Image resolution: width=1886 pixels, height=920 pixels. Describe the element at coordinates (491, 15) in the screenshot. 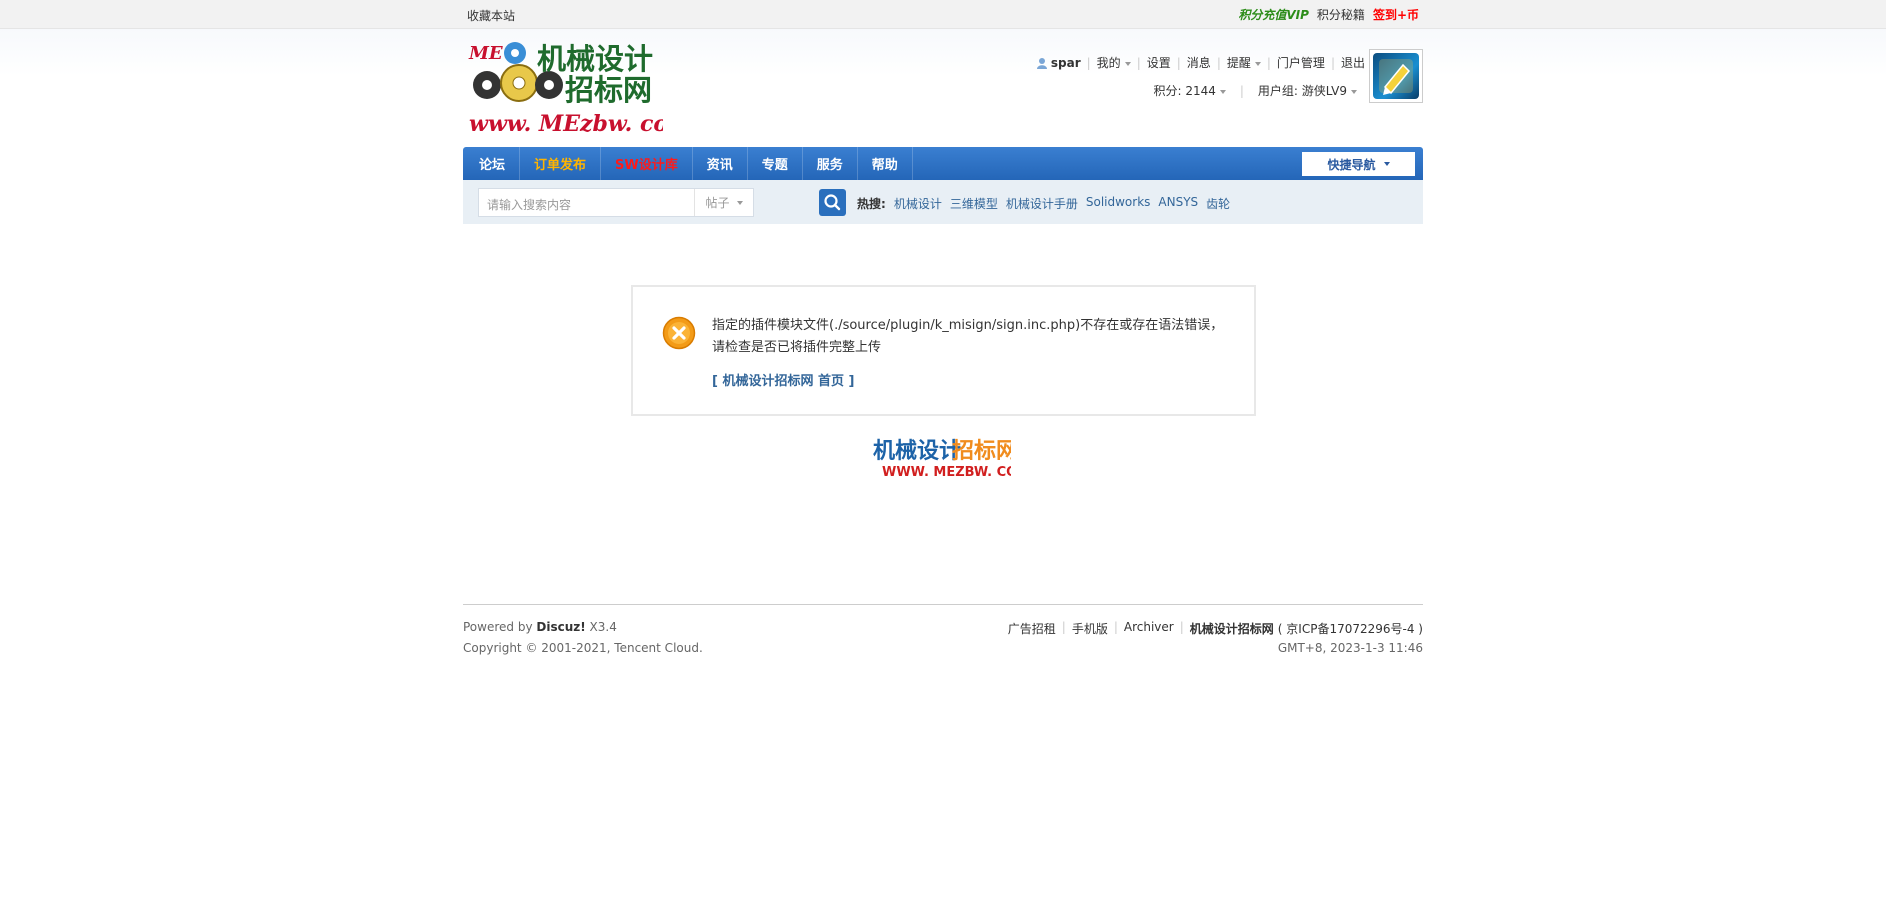

I see `favorite-link: 收藏本站` at that location.